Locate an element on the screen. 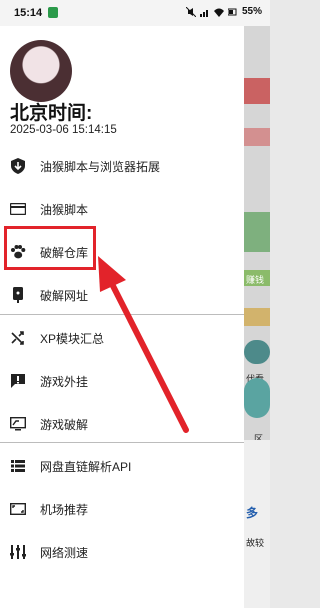 The width and height of the screenshot is (320, 608). menu-item-speed-test: 网络测速 is located at coordinates (122, 552).